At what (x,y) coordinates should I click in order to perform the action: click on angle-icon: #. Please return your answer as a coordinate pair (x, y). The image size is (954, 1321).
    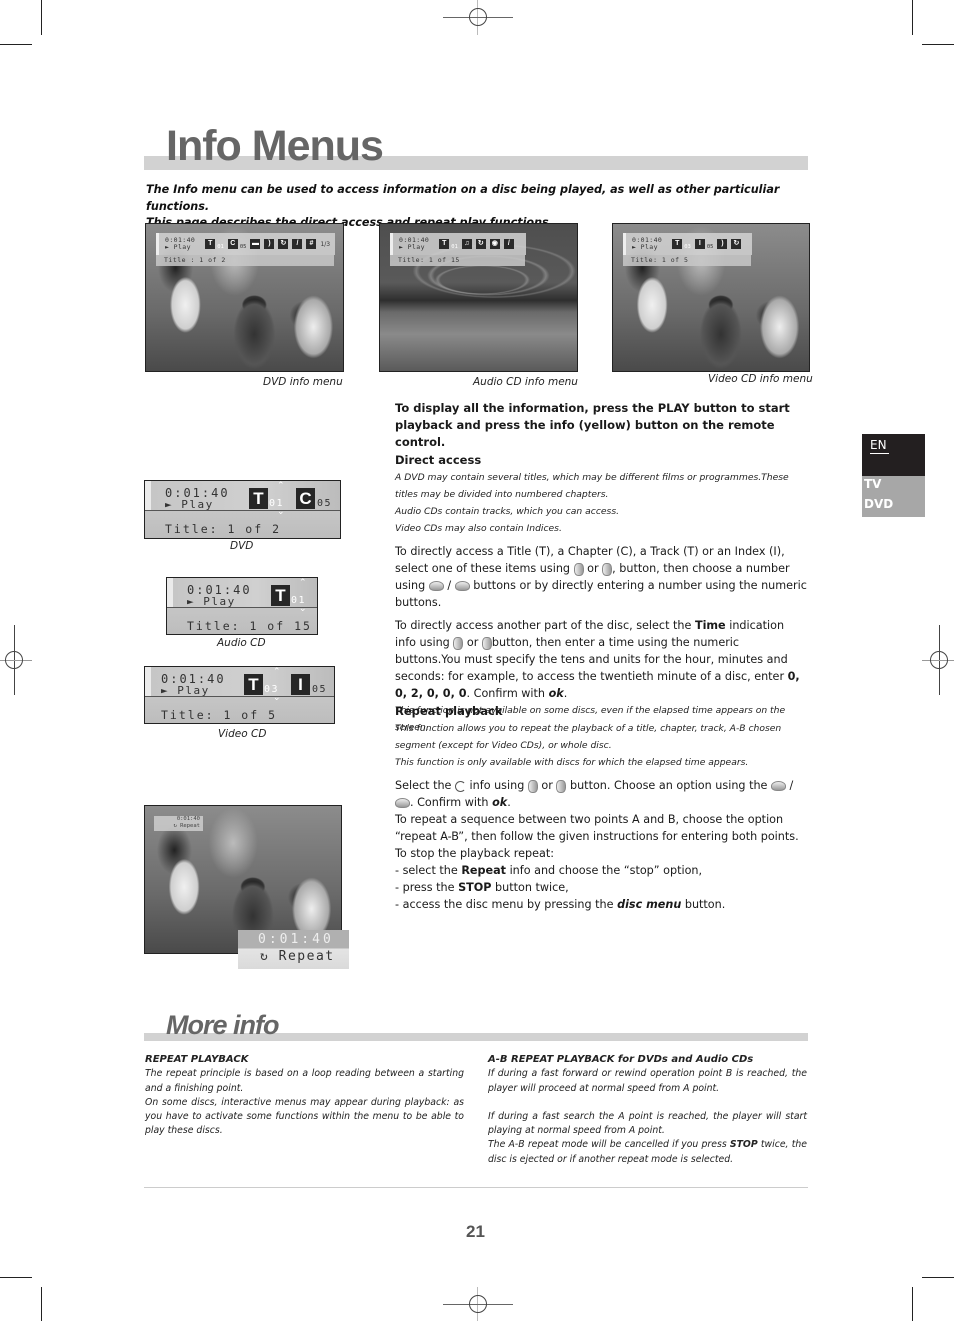
    Looking at the image, I should click on (311, 244).